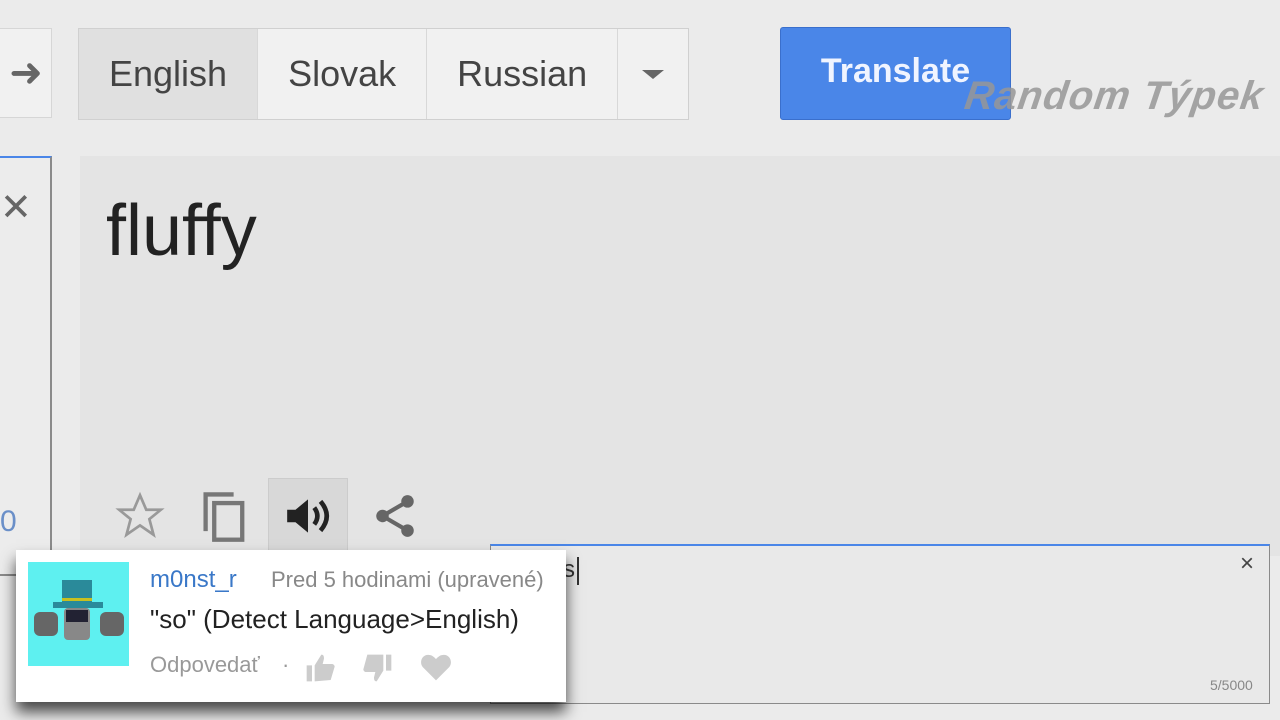 The width and height of the screenshot is (1280, 720). I want to click on watermark: Random Týpek, so click(1114, 96).